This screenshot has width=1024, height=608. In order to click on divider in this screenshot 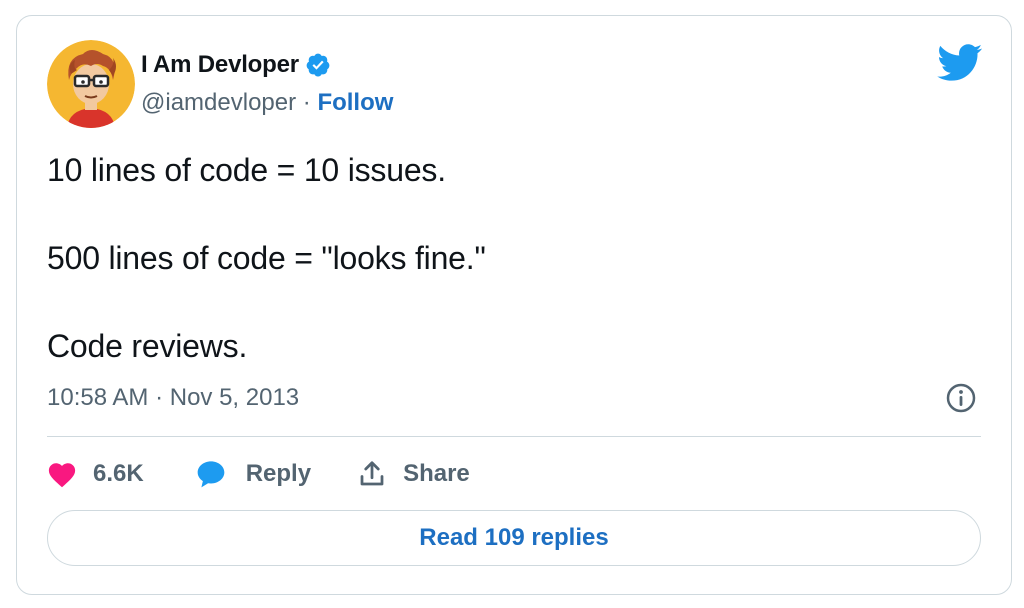, I will do `click(514, 436)`.